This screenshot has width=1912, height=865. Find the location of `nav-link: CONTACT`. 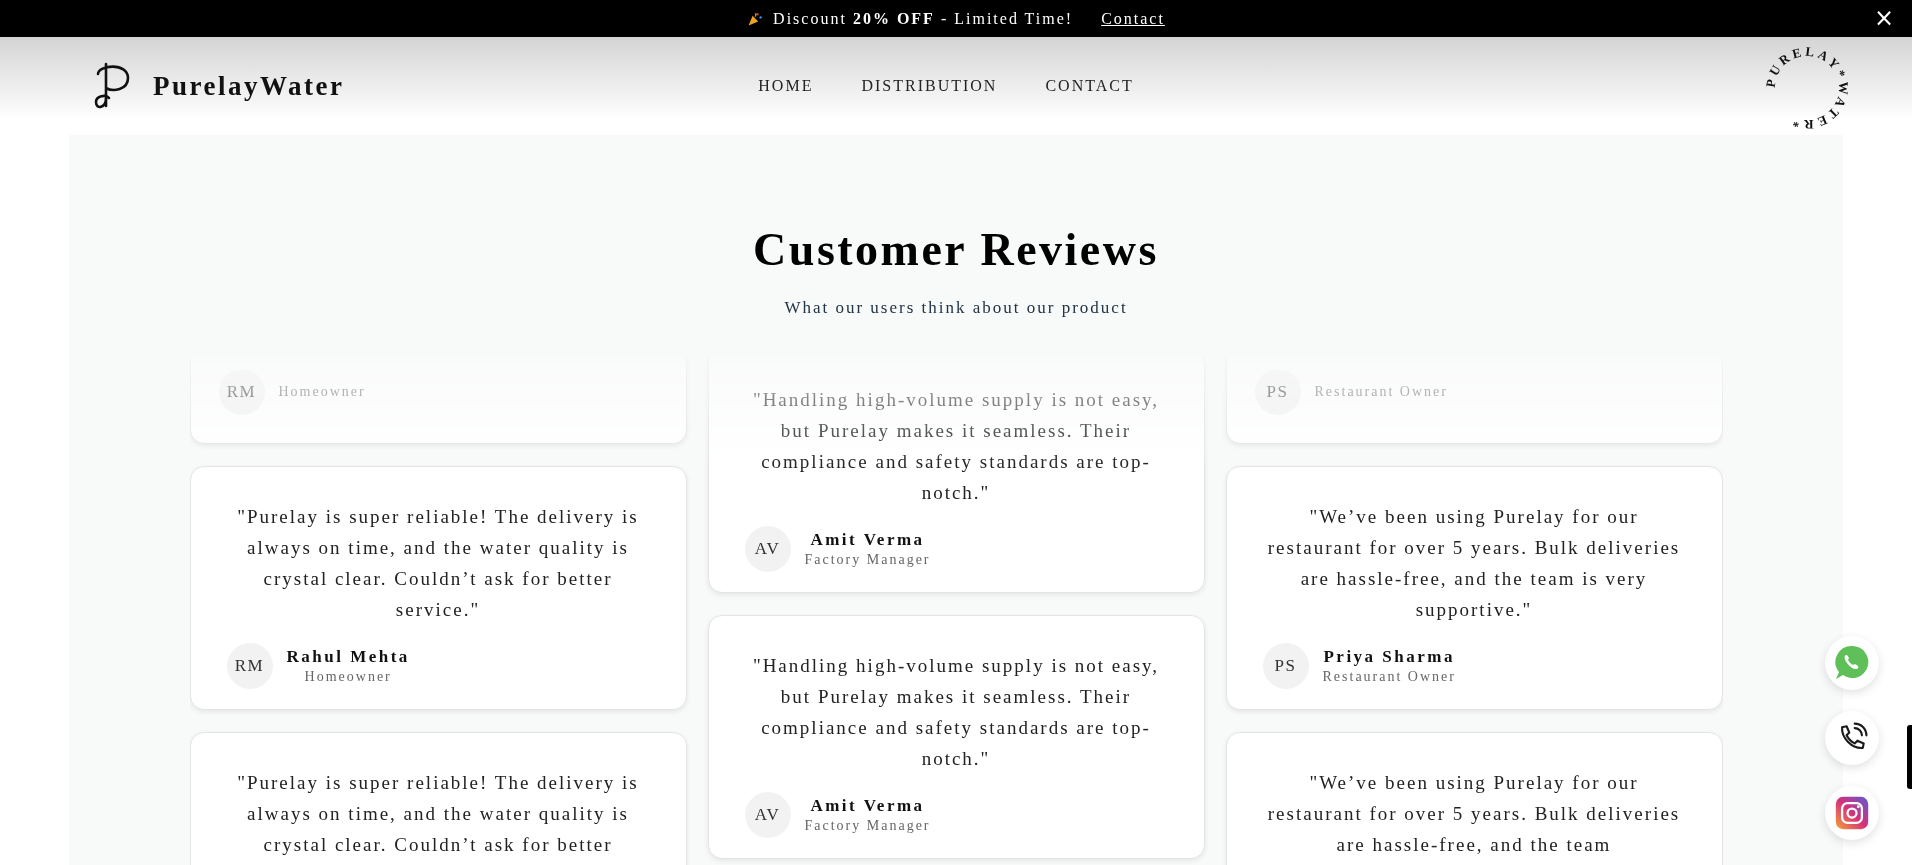

nav-link: CONTACT is located at coordinates (1089, 86).